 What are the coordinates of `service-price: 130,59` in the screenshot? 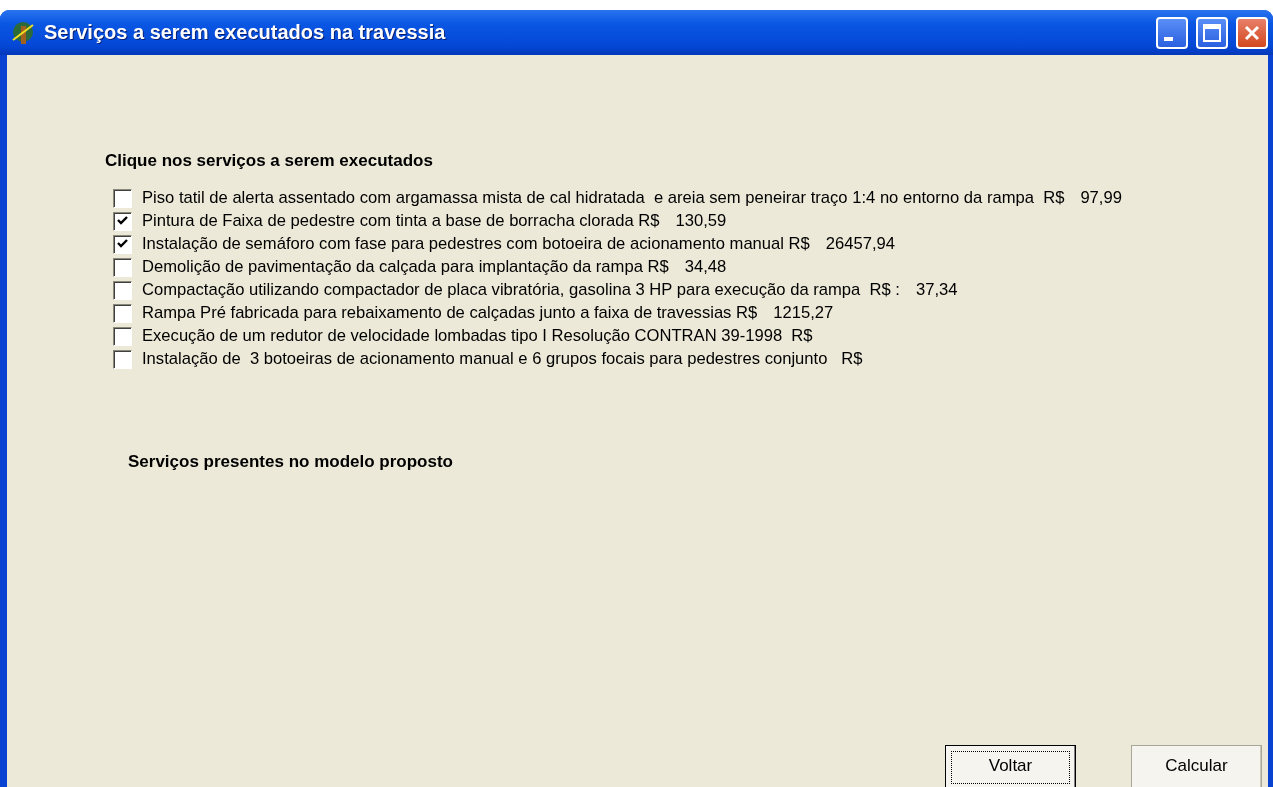 It's located at (701, 221).